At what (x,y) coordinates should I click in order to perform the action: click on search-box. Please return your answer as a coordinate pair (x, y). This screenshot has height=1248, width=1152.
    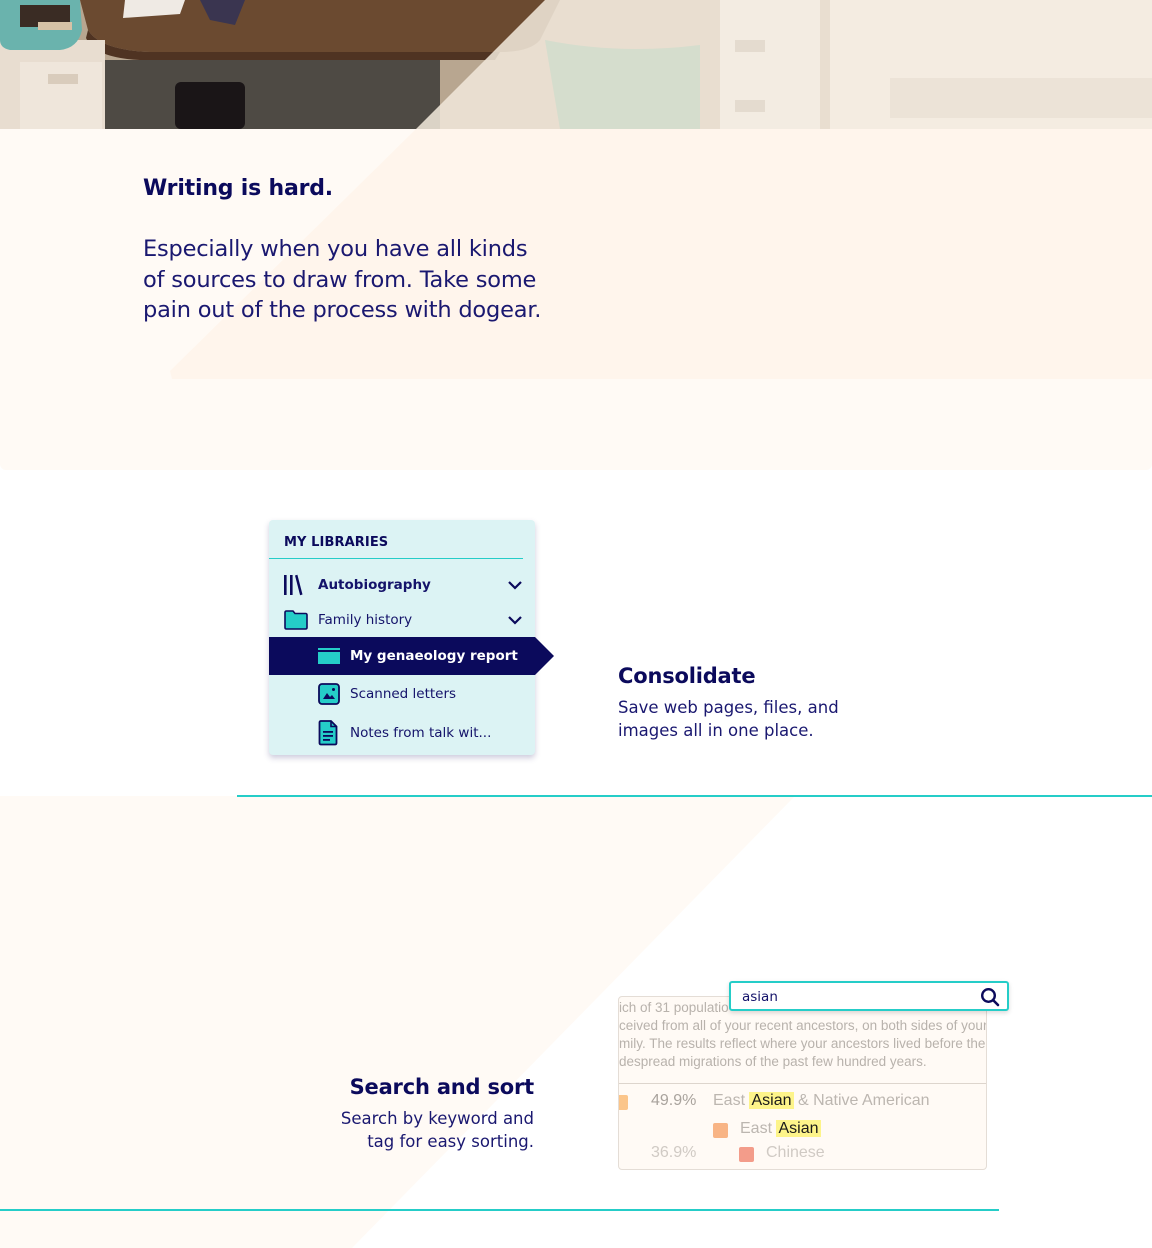
    Looking at the image, I should click on (869, 996).